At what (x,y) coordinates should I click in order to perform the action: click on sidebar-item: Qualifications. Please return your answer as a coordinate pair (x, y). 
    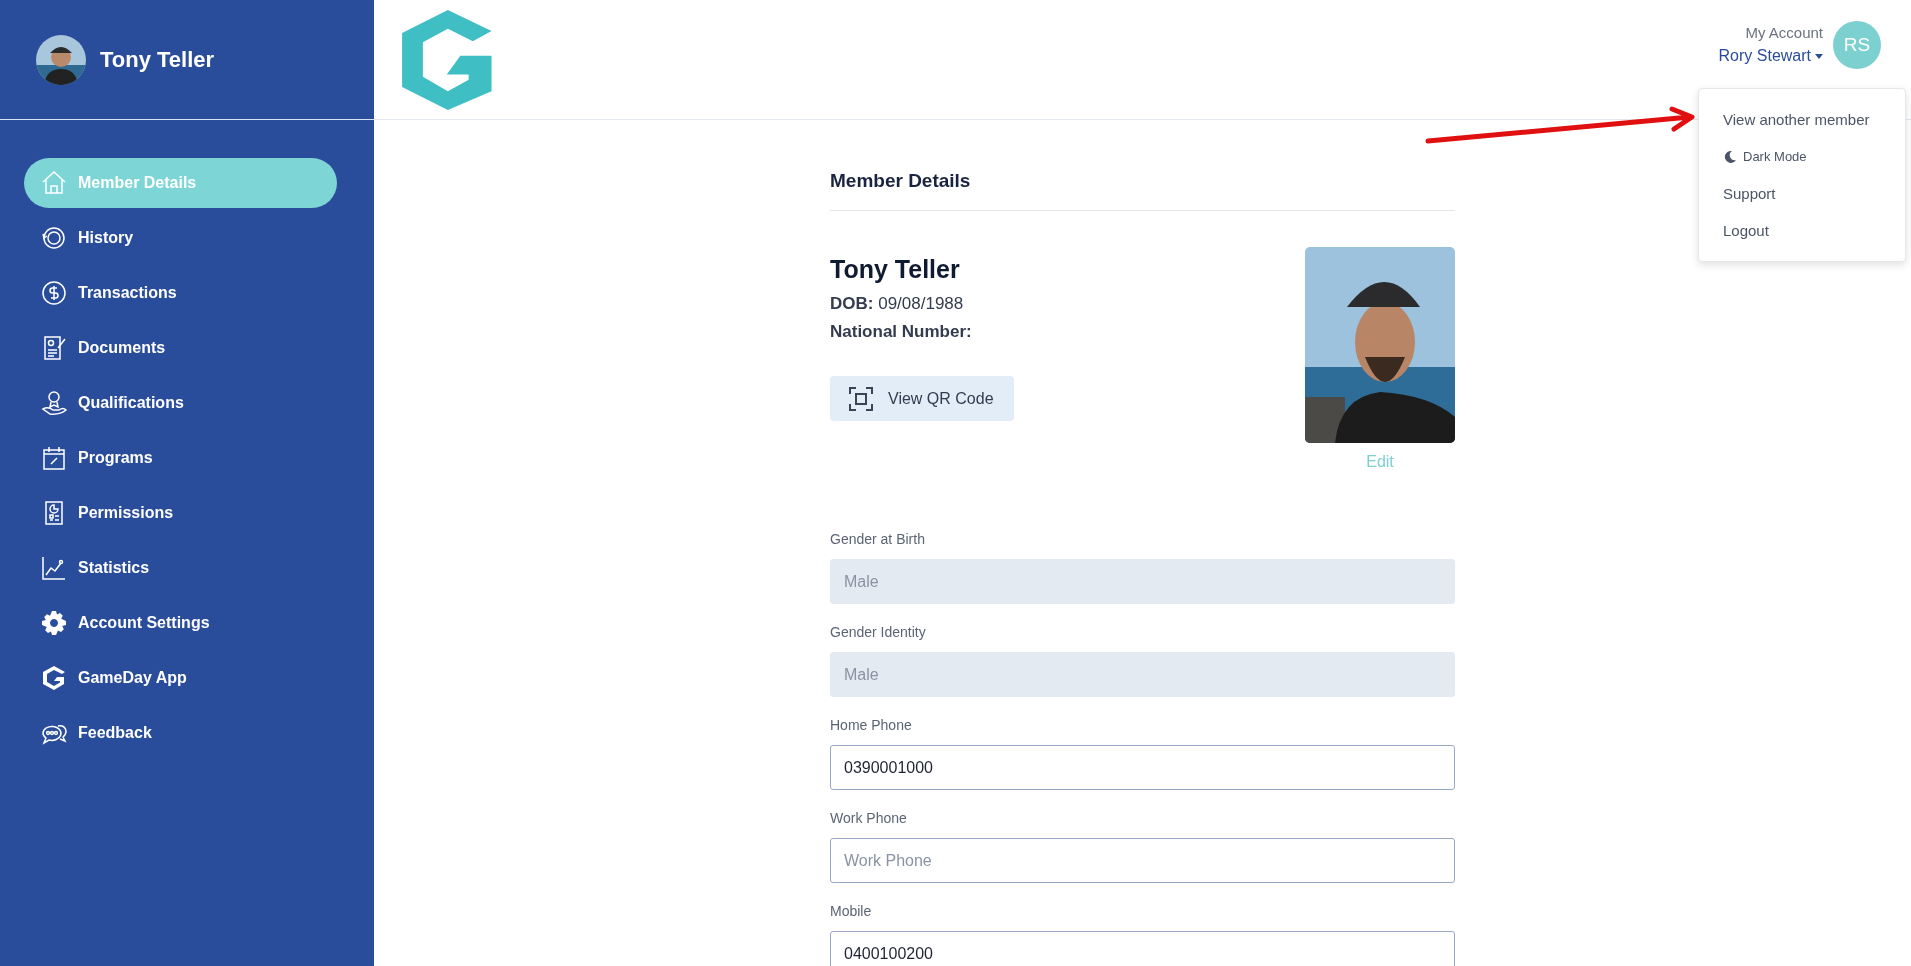
    Looking at the image, I should click on (180, 403).